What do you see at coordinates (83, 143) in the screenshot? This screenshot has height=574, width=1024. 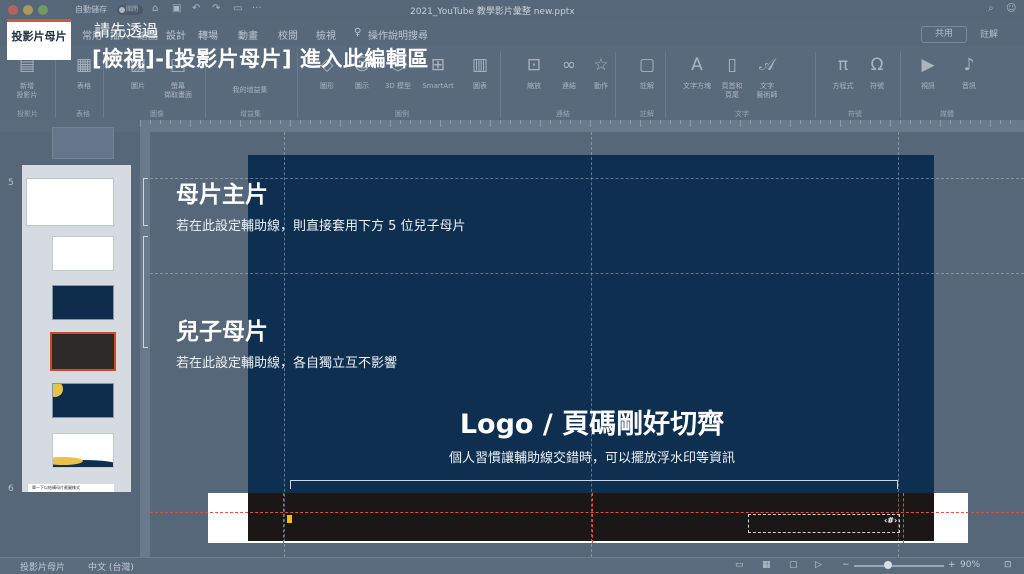 I see `layout-thumbnail-partial` at bounding box center [83, 143].